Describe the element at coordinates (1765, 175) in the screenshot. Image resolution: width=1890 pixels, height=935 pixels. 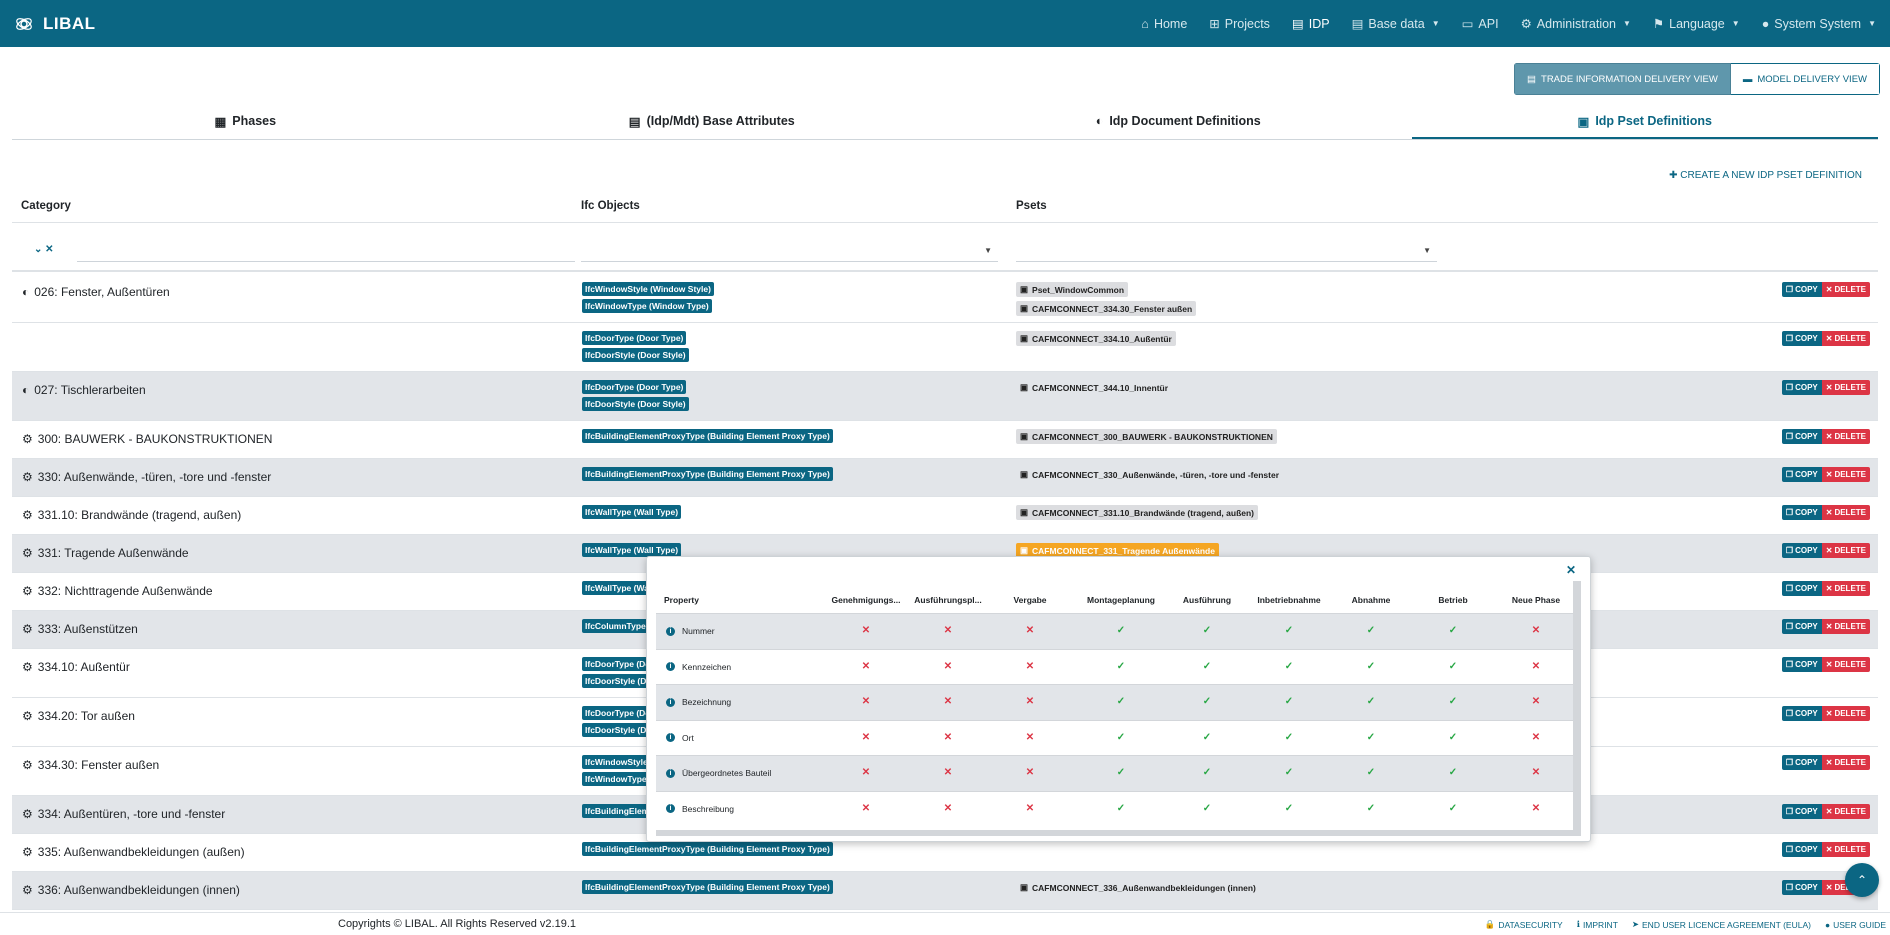
I see `create-pset-link: ✚ CREATE A NEW IDP PSET DEFINITION` at that location.